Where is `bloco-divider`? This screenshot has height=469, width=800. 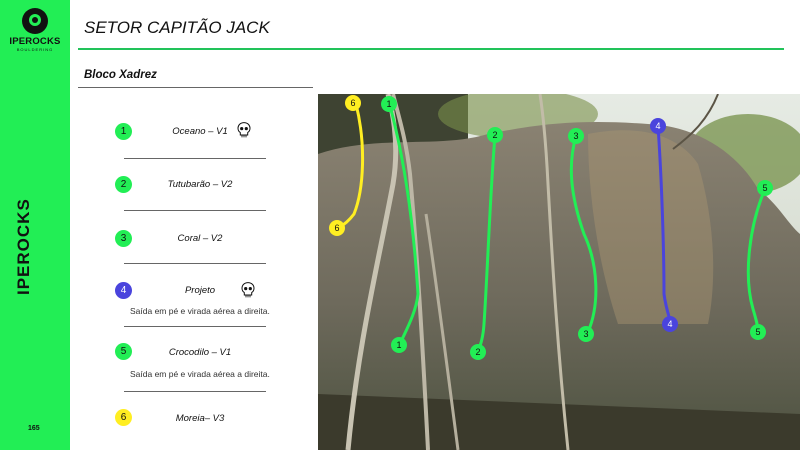 bloco-divider is located at coordinates (195, 87).